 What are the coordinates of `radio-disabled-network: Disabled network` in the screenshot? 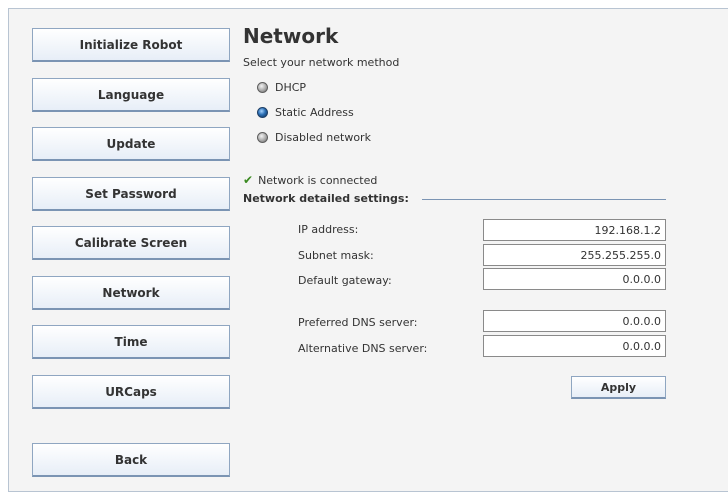 It's located at (314, 137).